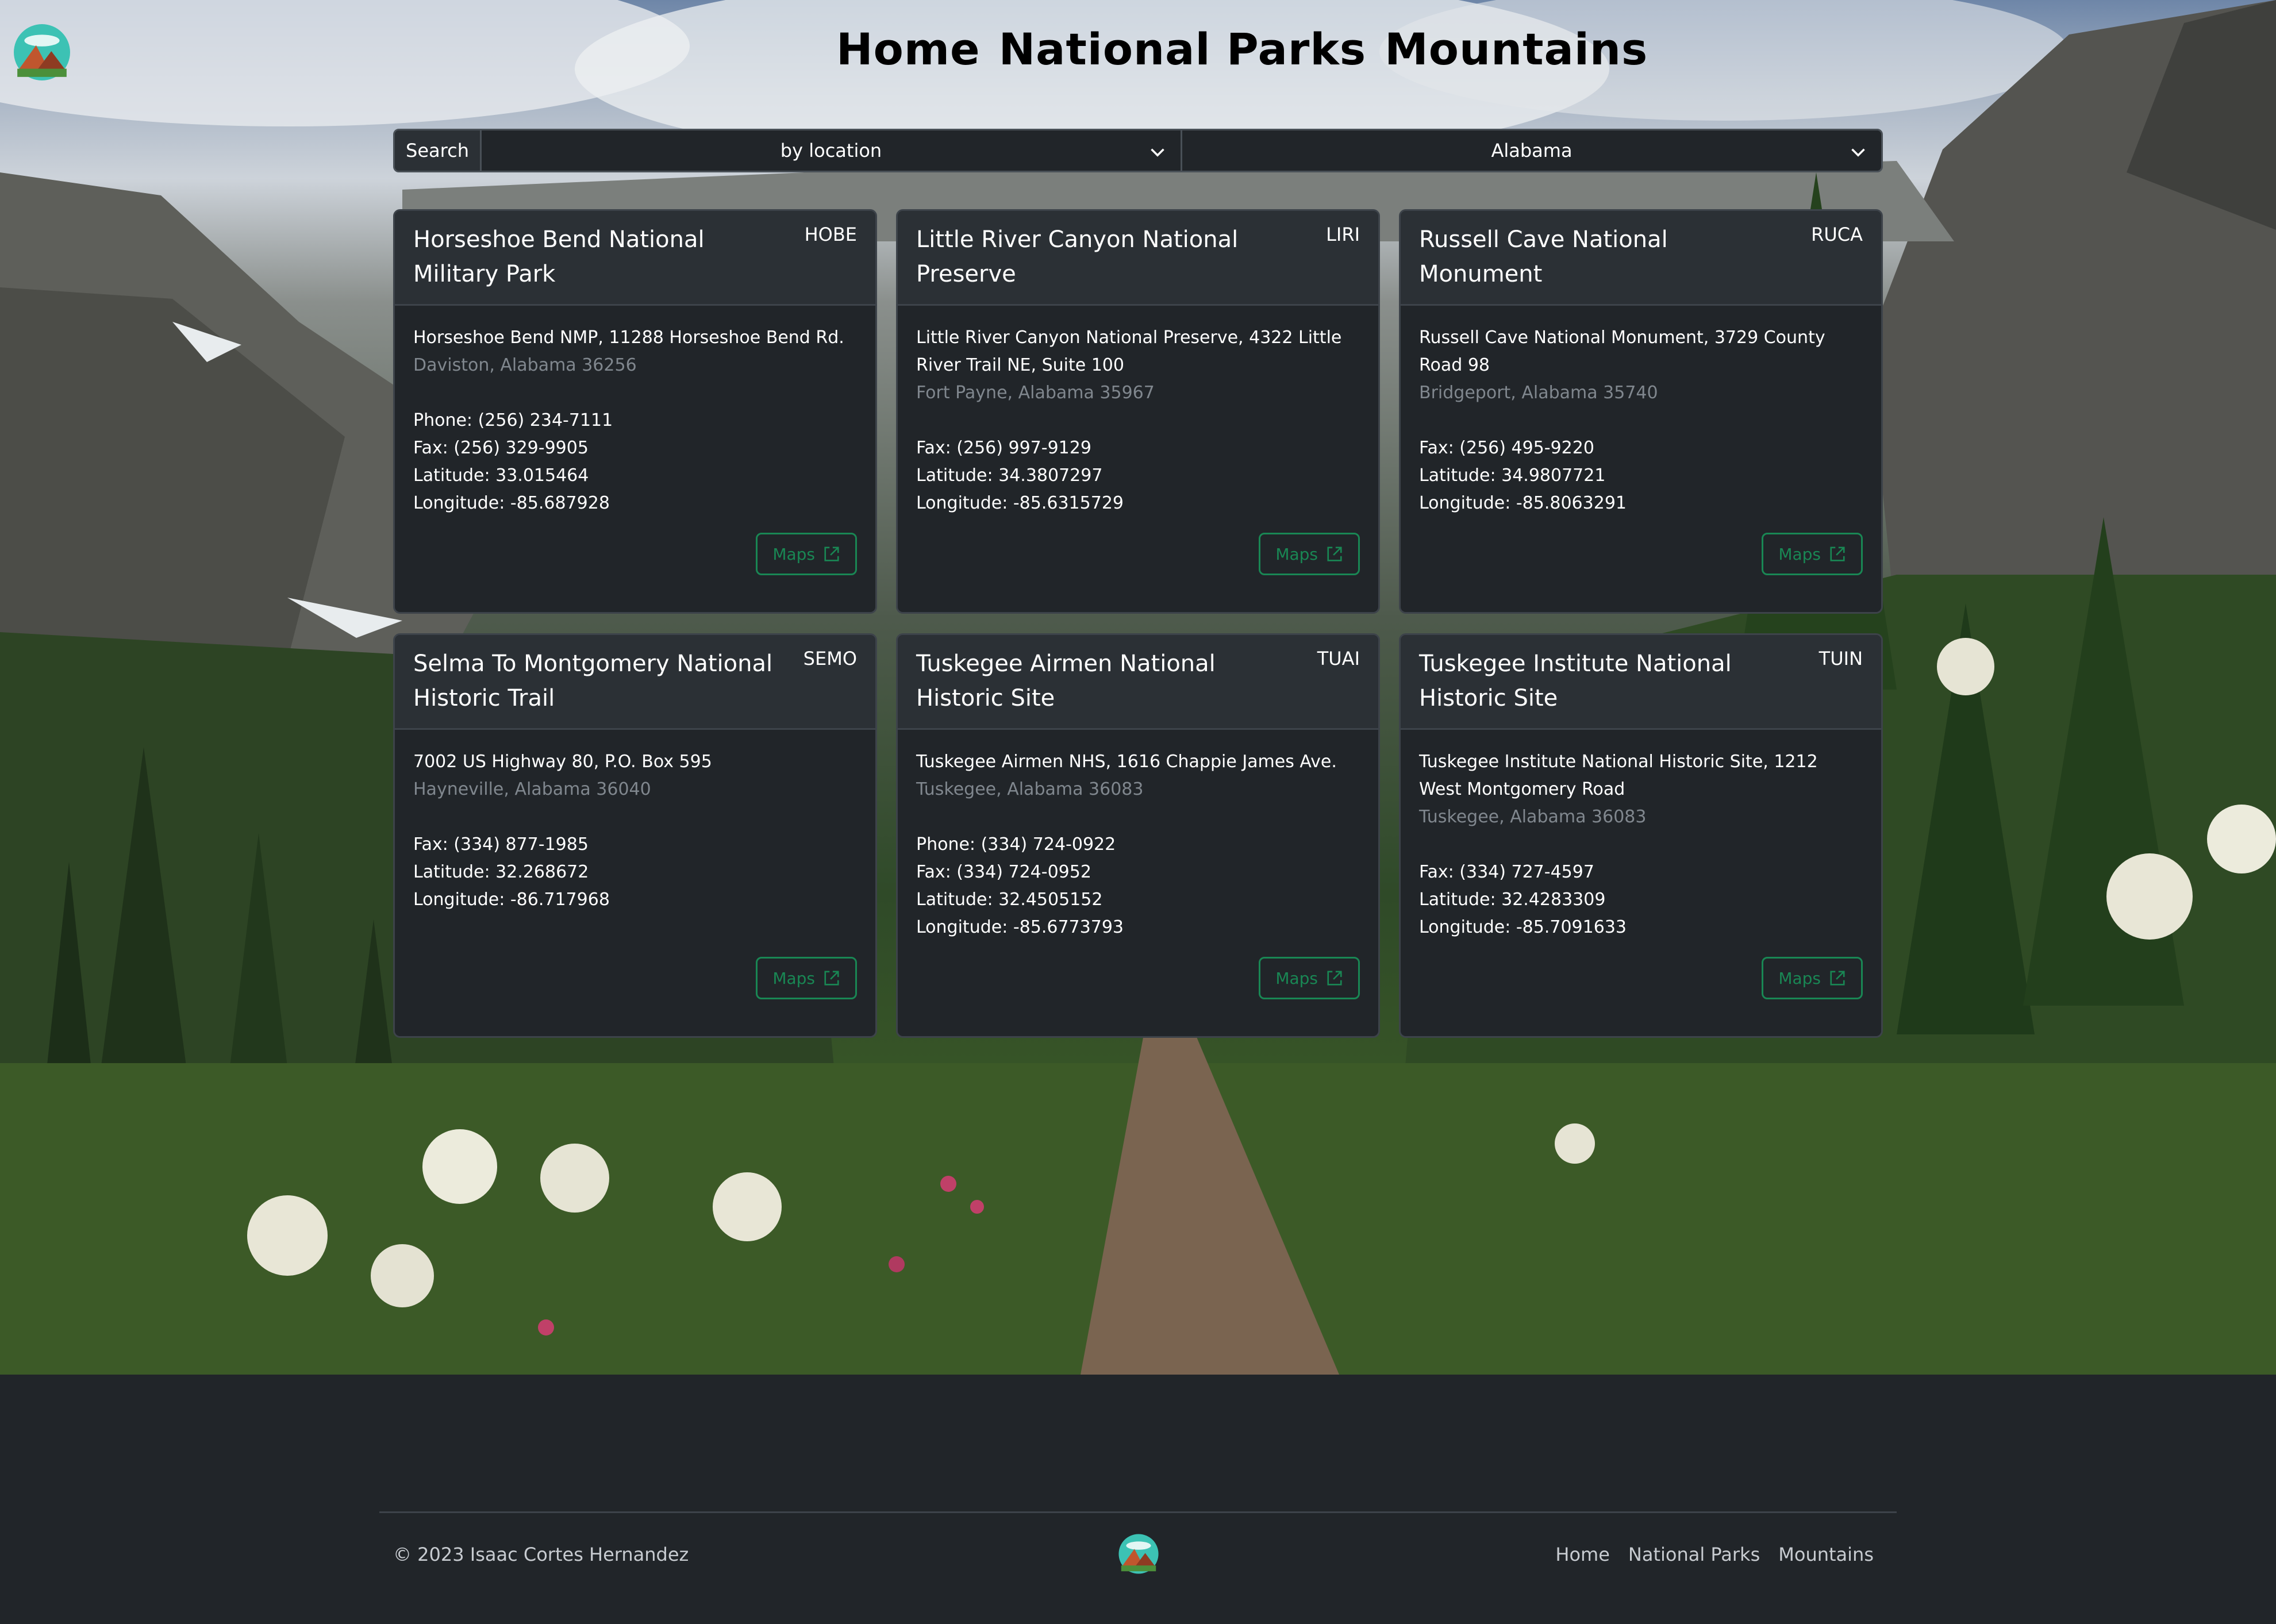 The width and height of the screenshot is (2276, 1624). Describe the element at coordinates (501, 475) in the screenshot. I see `park-latitude: Latitude: 33.015464` at that location.